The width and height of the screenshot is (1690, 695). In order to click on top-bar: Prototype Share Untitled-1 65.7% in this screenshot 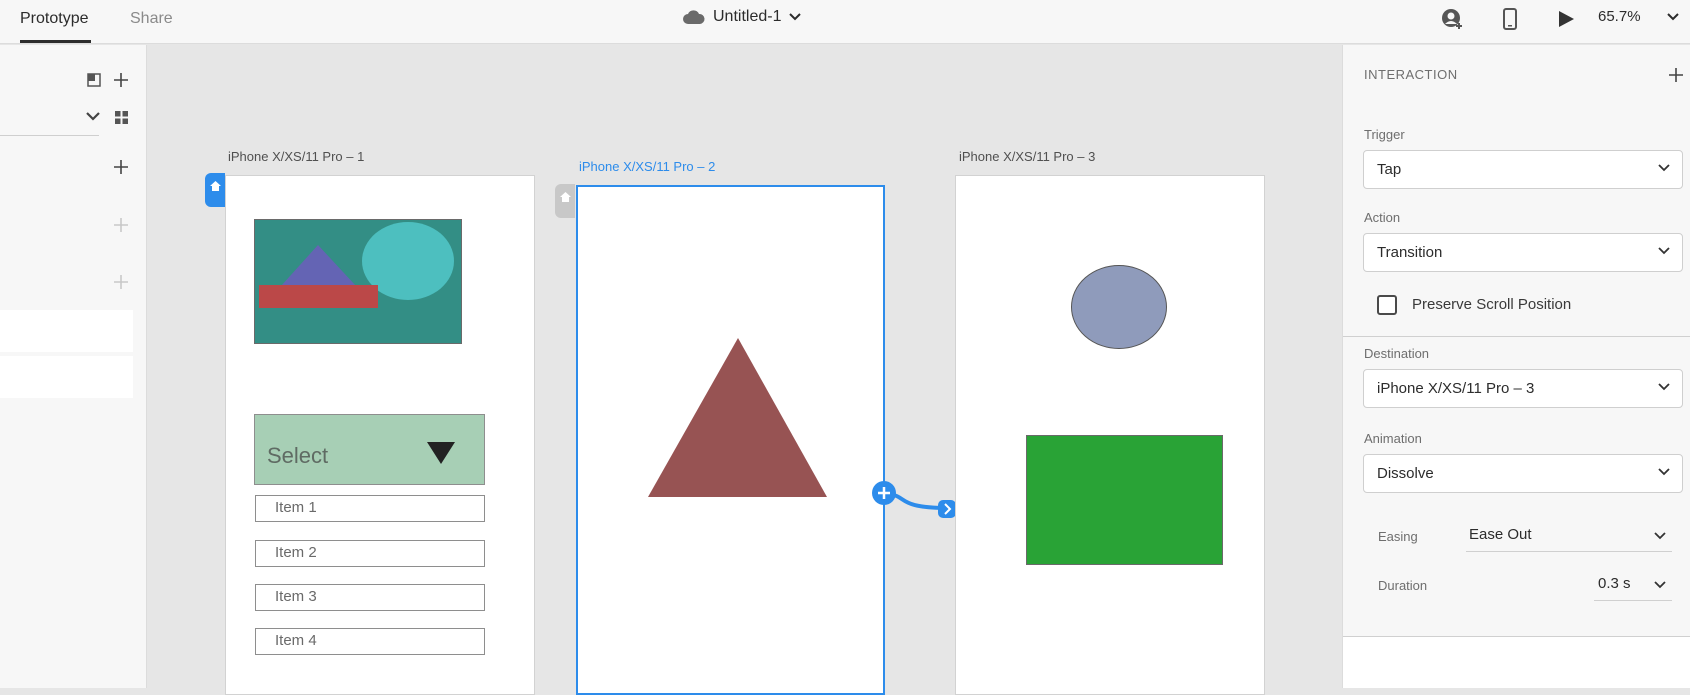, I will do `click(845, 22)`.